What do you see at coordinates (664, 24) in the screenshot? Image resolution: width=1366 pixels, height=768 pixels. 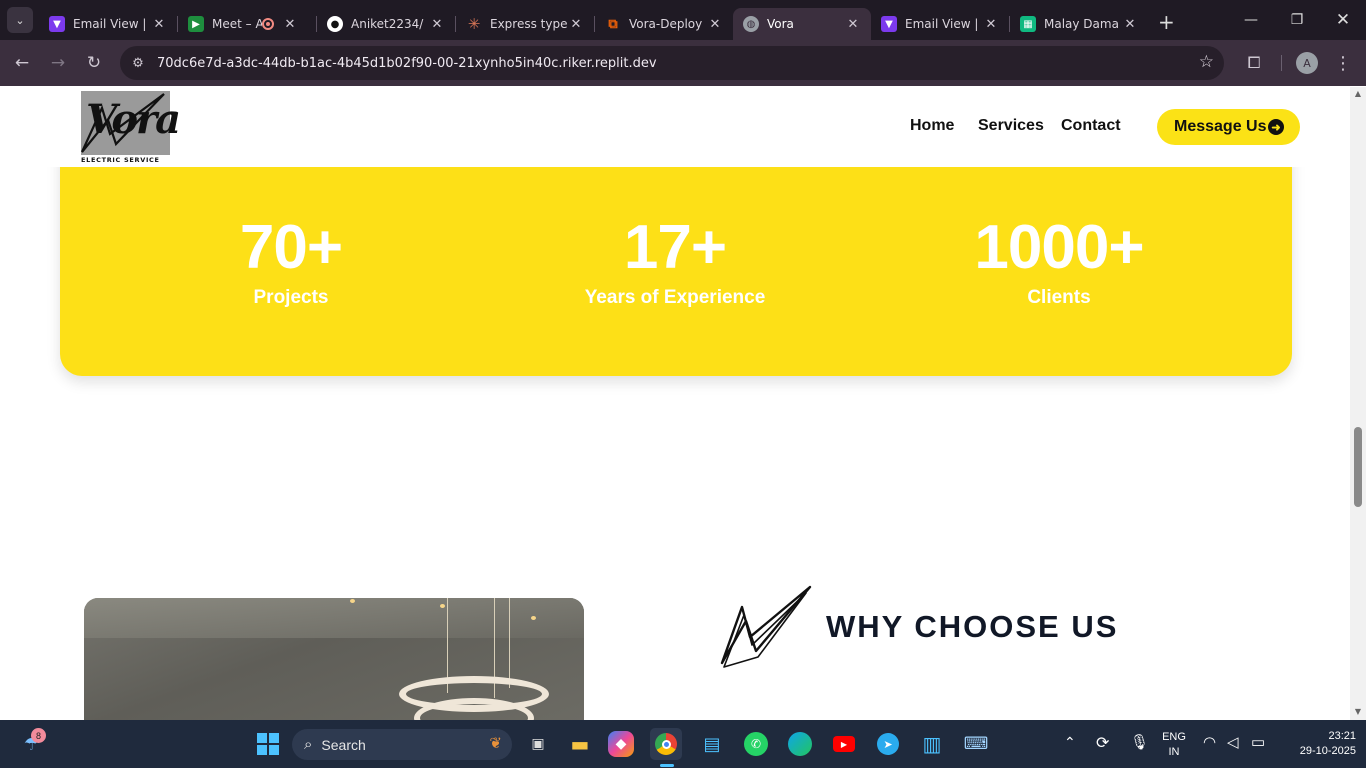 I see `tab-vora-deploy: ⧉ Vora-Deploy ✕` at bounding box center [664, 24].